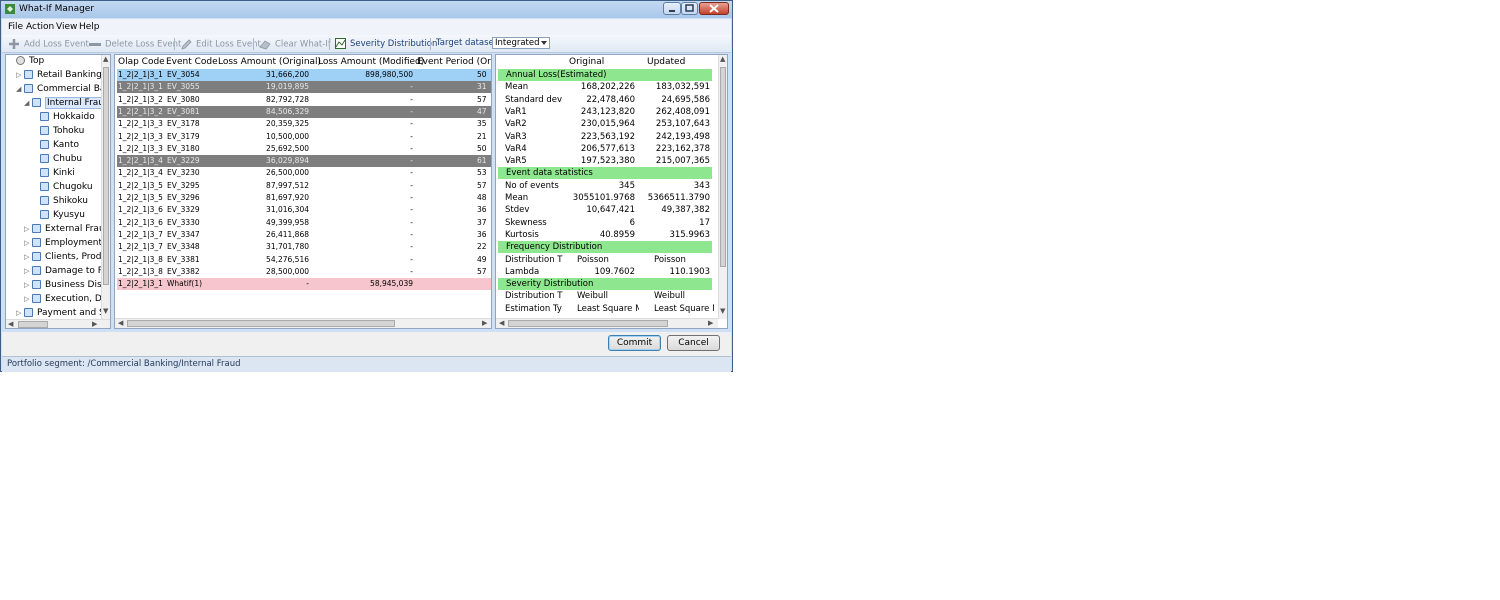 The width and height of the screenshot is (1500, 600). I want to click on table-row: 1_2|2_1|3_2 EV_3081 84,506,329 - 47, so click(304, 111).